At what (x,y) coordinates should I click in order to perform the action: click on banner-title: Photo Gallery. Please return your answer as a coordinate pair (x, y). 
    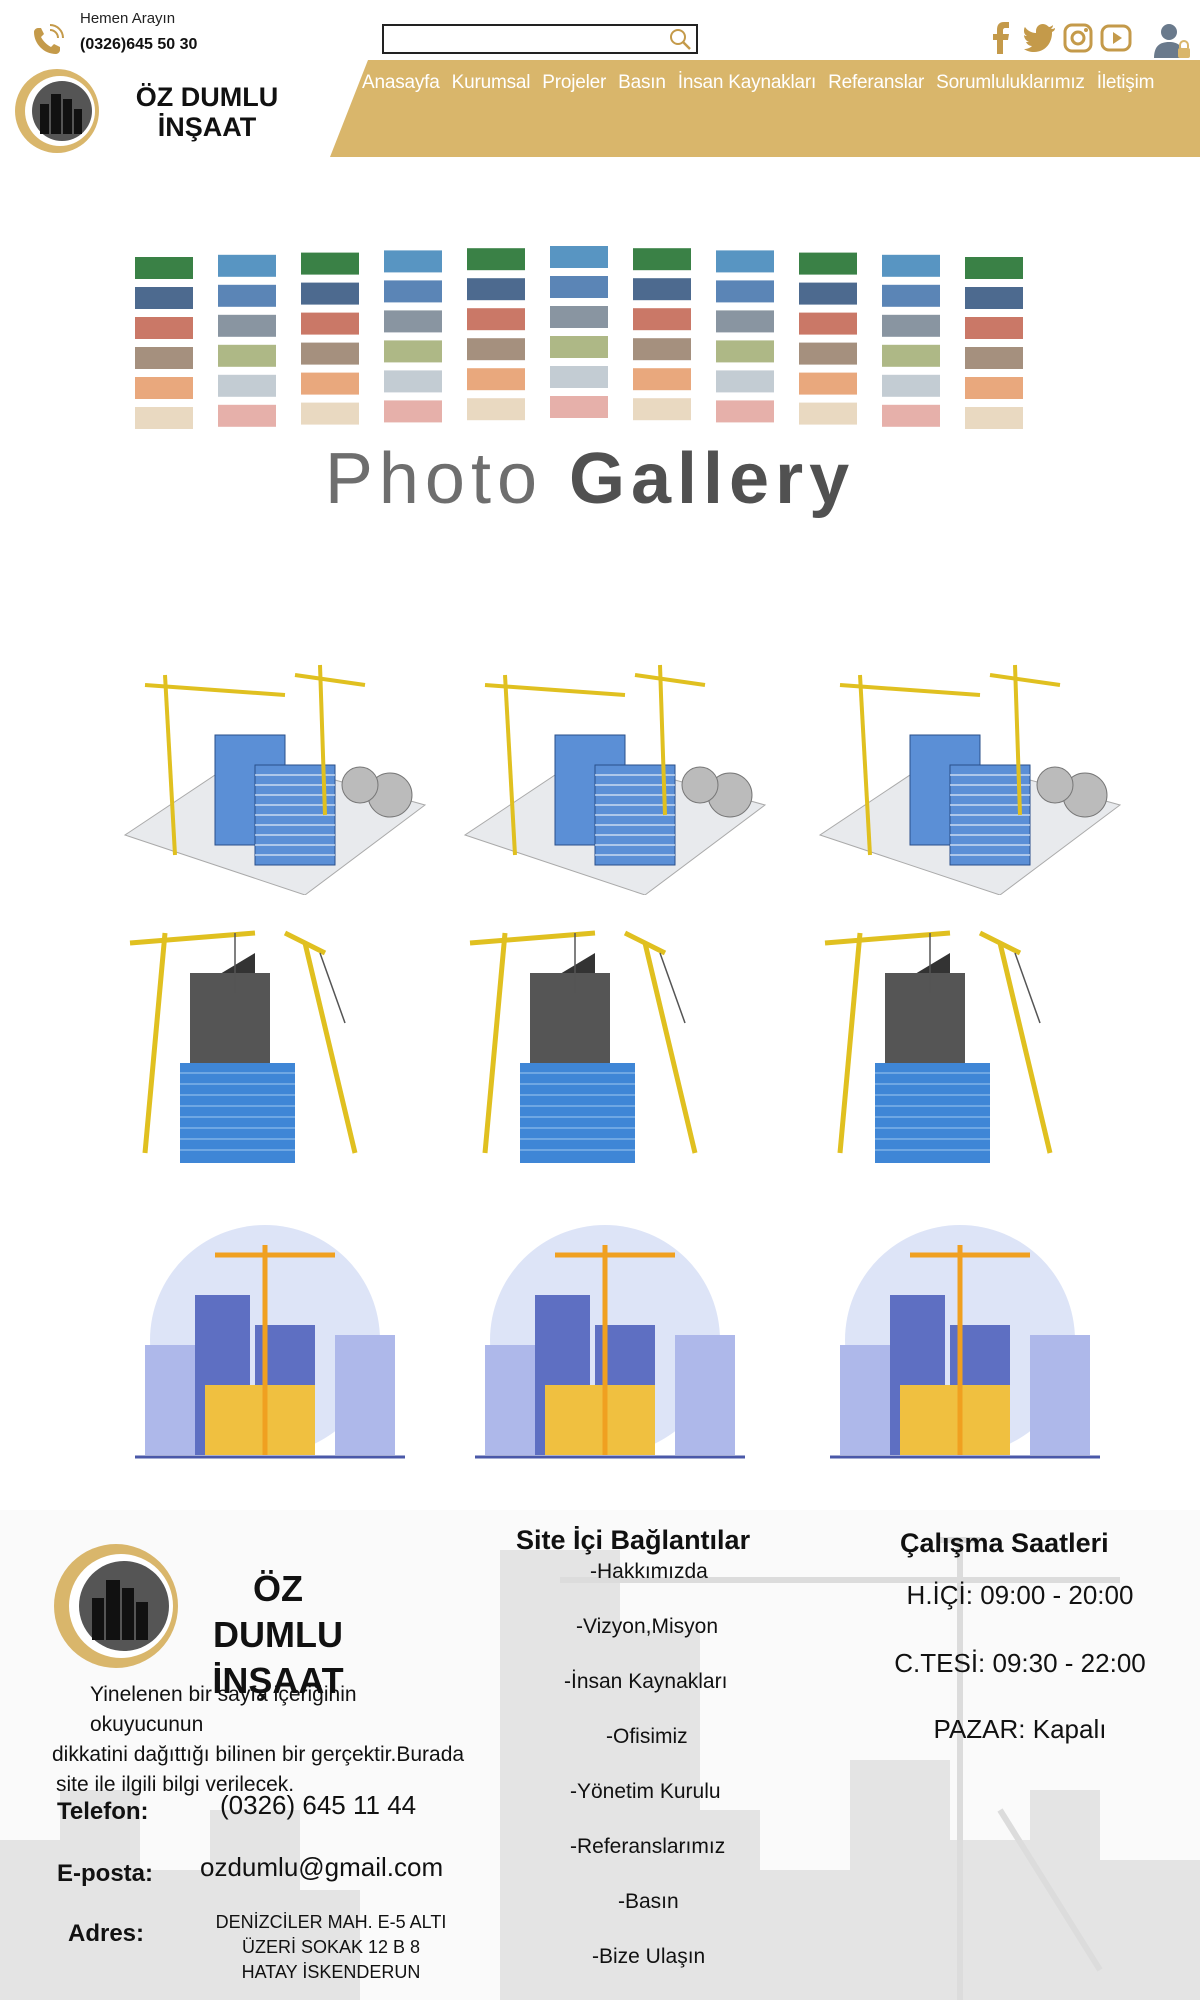
    Looking at the image, I should click on (590, 479).